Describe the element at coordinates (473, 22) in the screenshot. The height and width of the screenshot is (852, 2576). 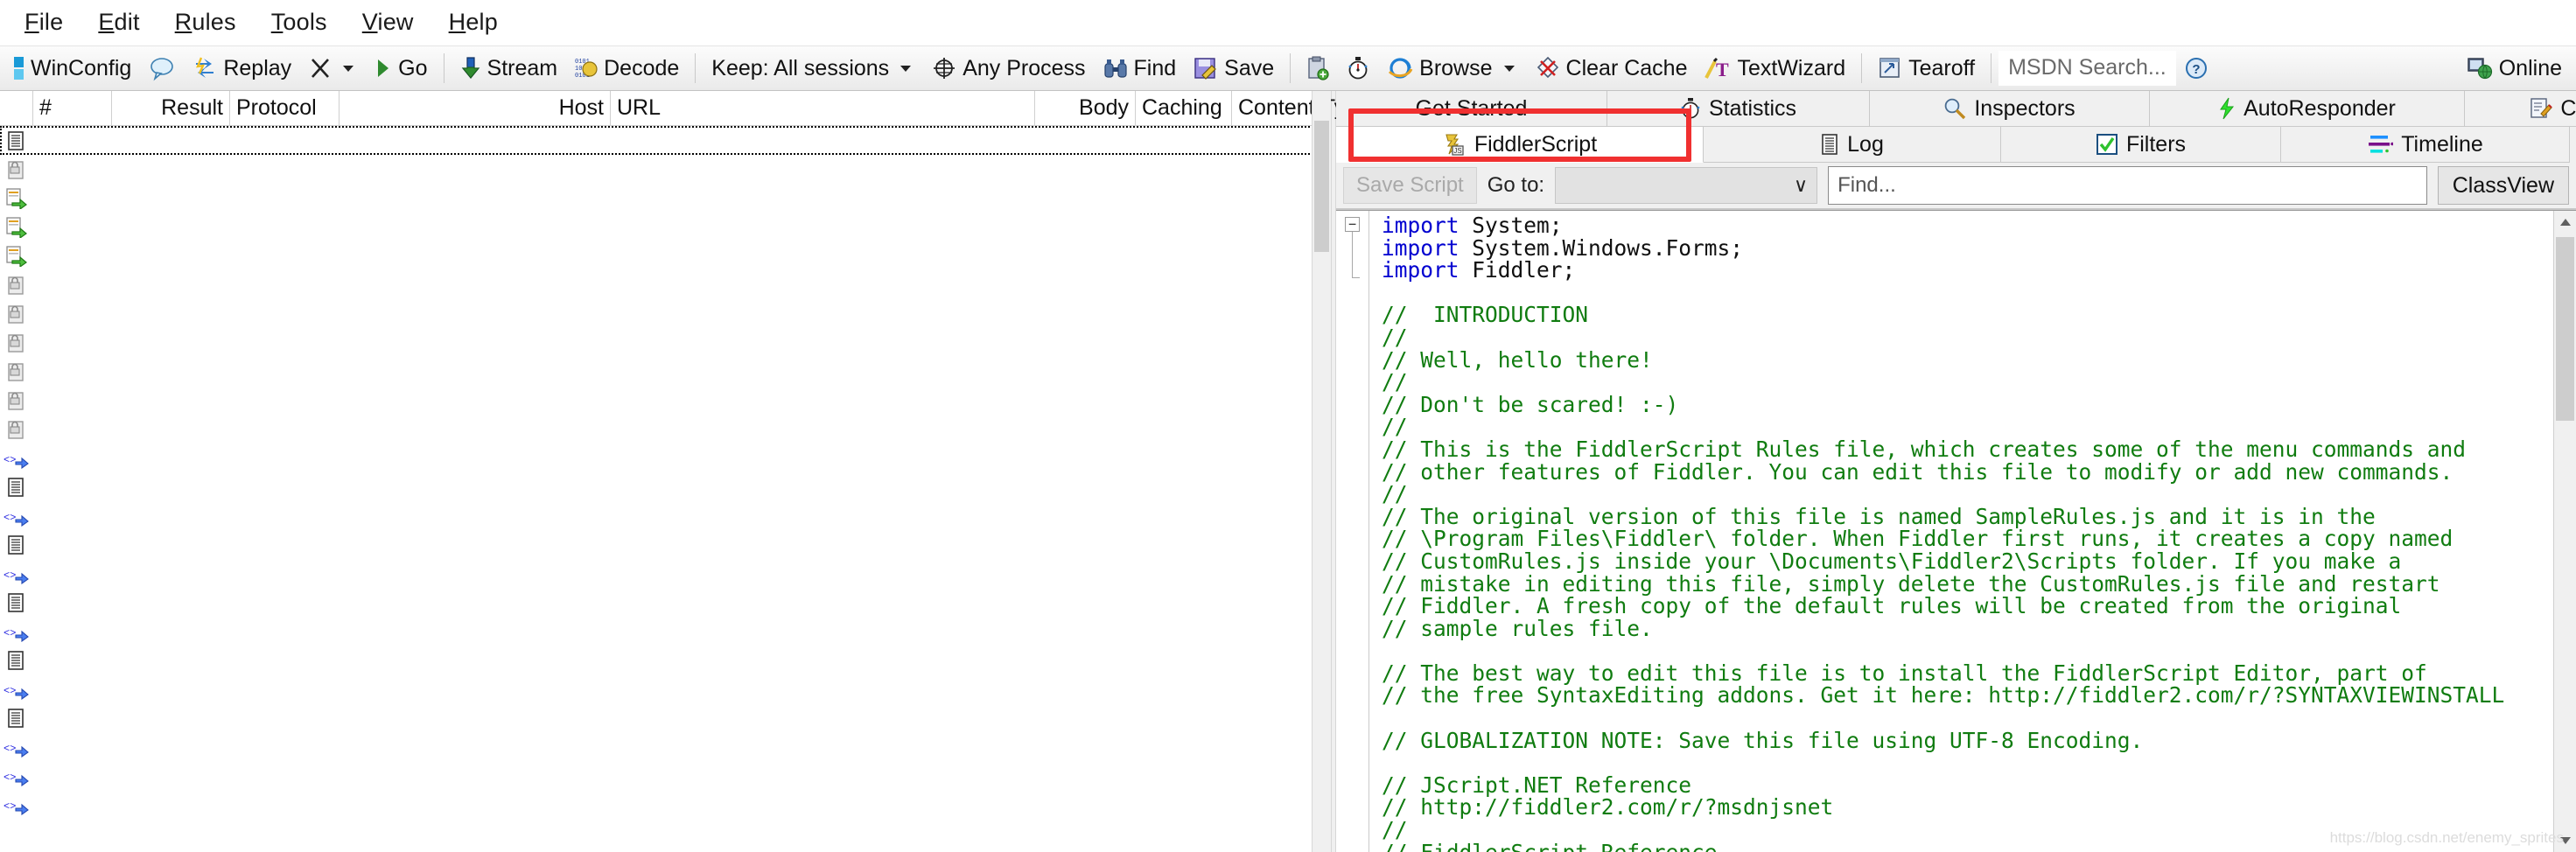
I see `menu-help: Help` at that location.